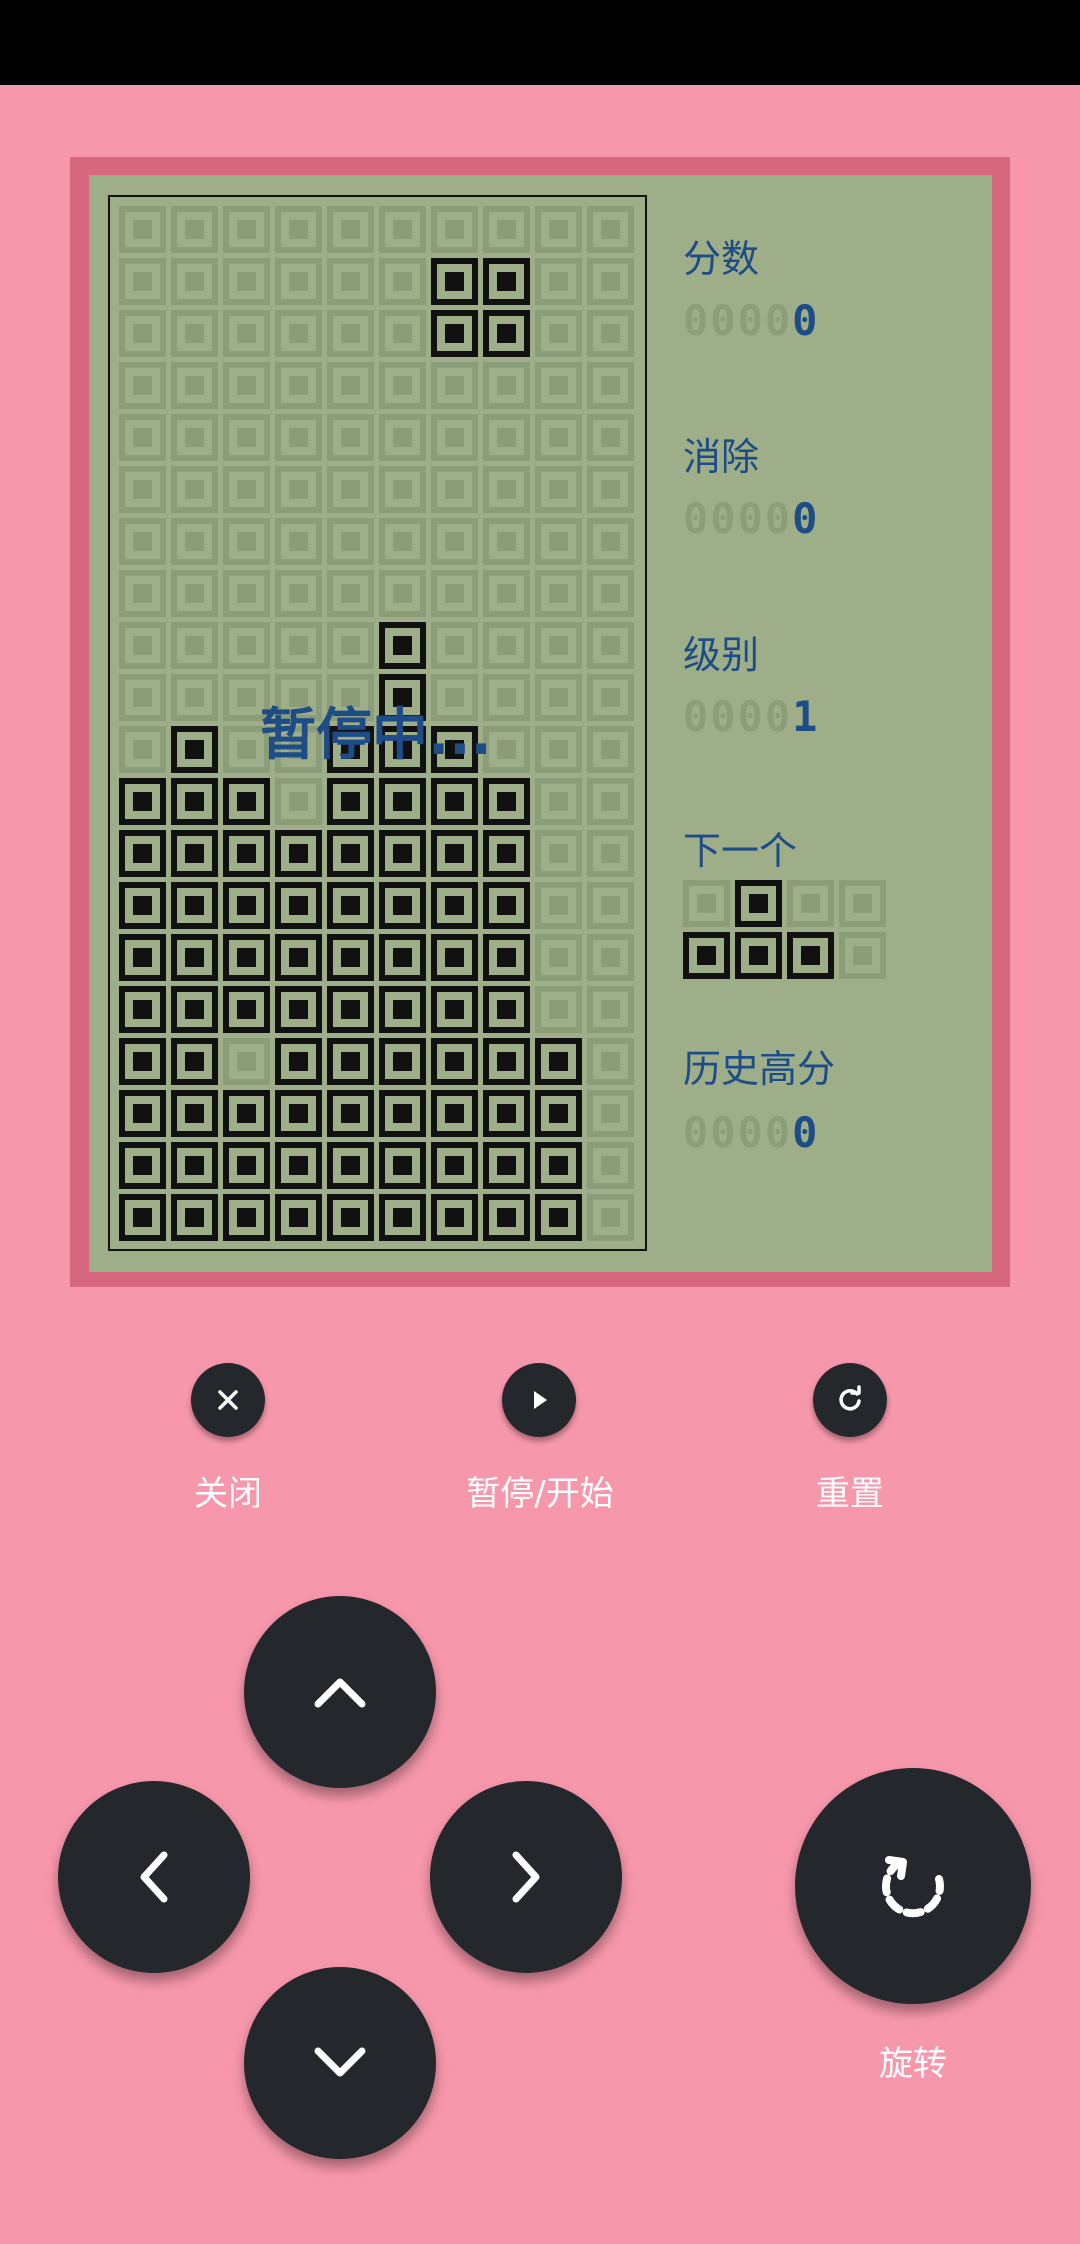  What do you see at coordinates (526, 1877) in the screenshot?
I see `right-button` at bounding box center [526, 1877].